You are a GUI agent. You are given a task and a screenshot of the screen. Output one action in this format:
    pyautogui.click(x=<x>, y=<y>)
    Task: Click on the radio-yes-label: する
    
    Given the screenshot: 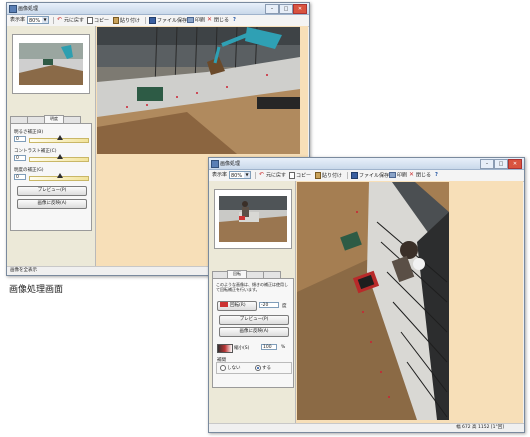 What is the action you would take?
    pyautogui.click(x=266, y=368)
    